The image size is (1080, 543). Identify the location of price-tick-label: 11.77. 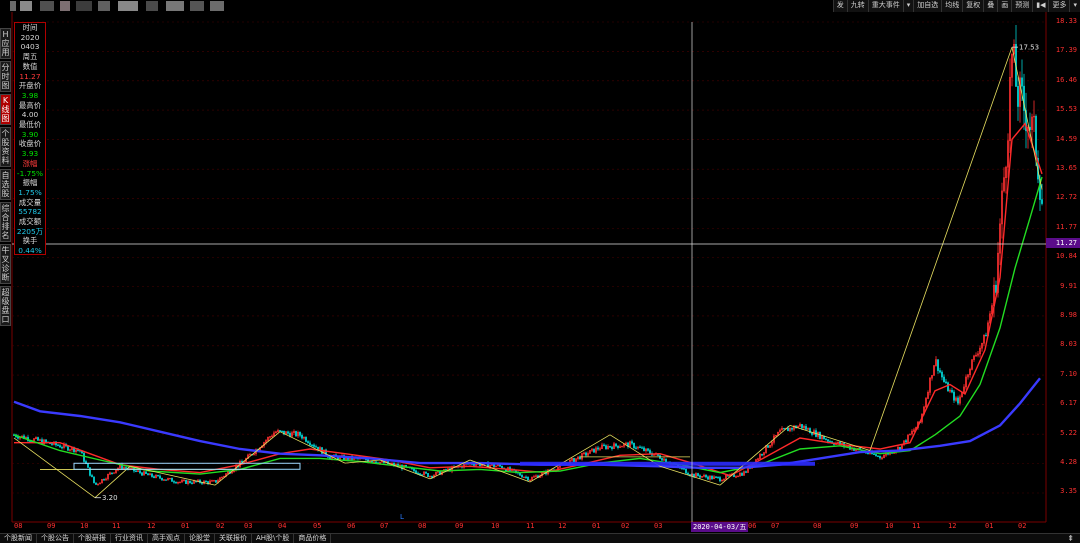
(1066, 226).